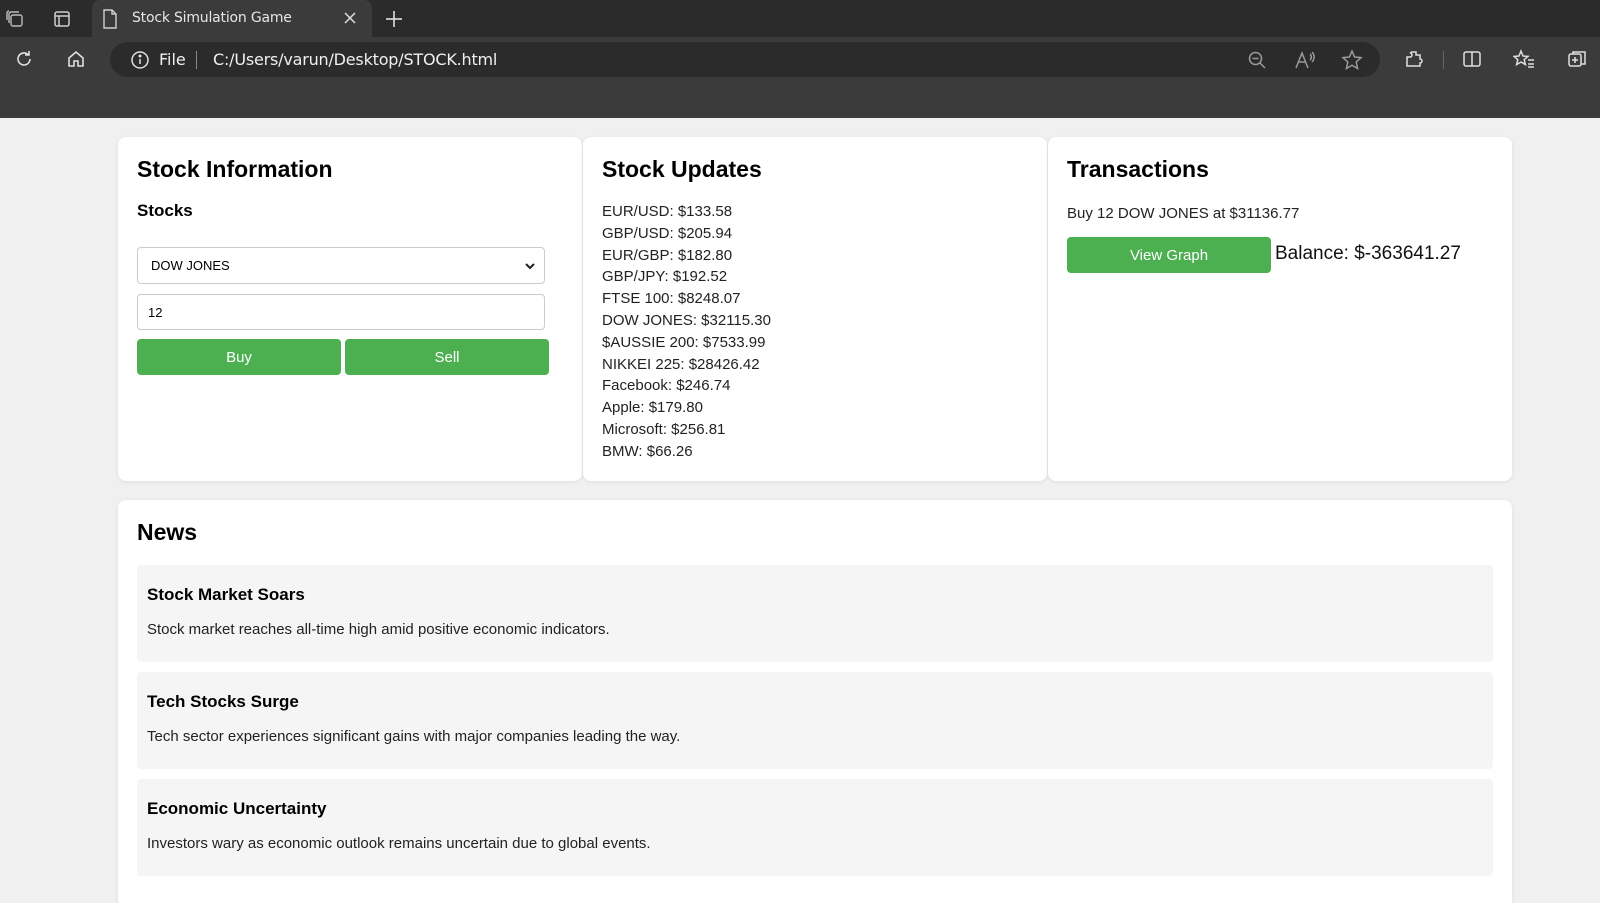  Describe the element at coordinates (355, 59) in the screenshot. I see `address-url: C:/Users/varun/Desktop/STOCK.html` at that location.